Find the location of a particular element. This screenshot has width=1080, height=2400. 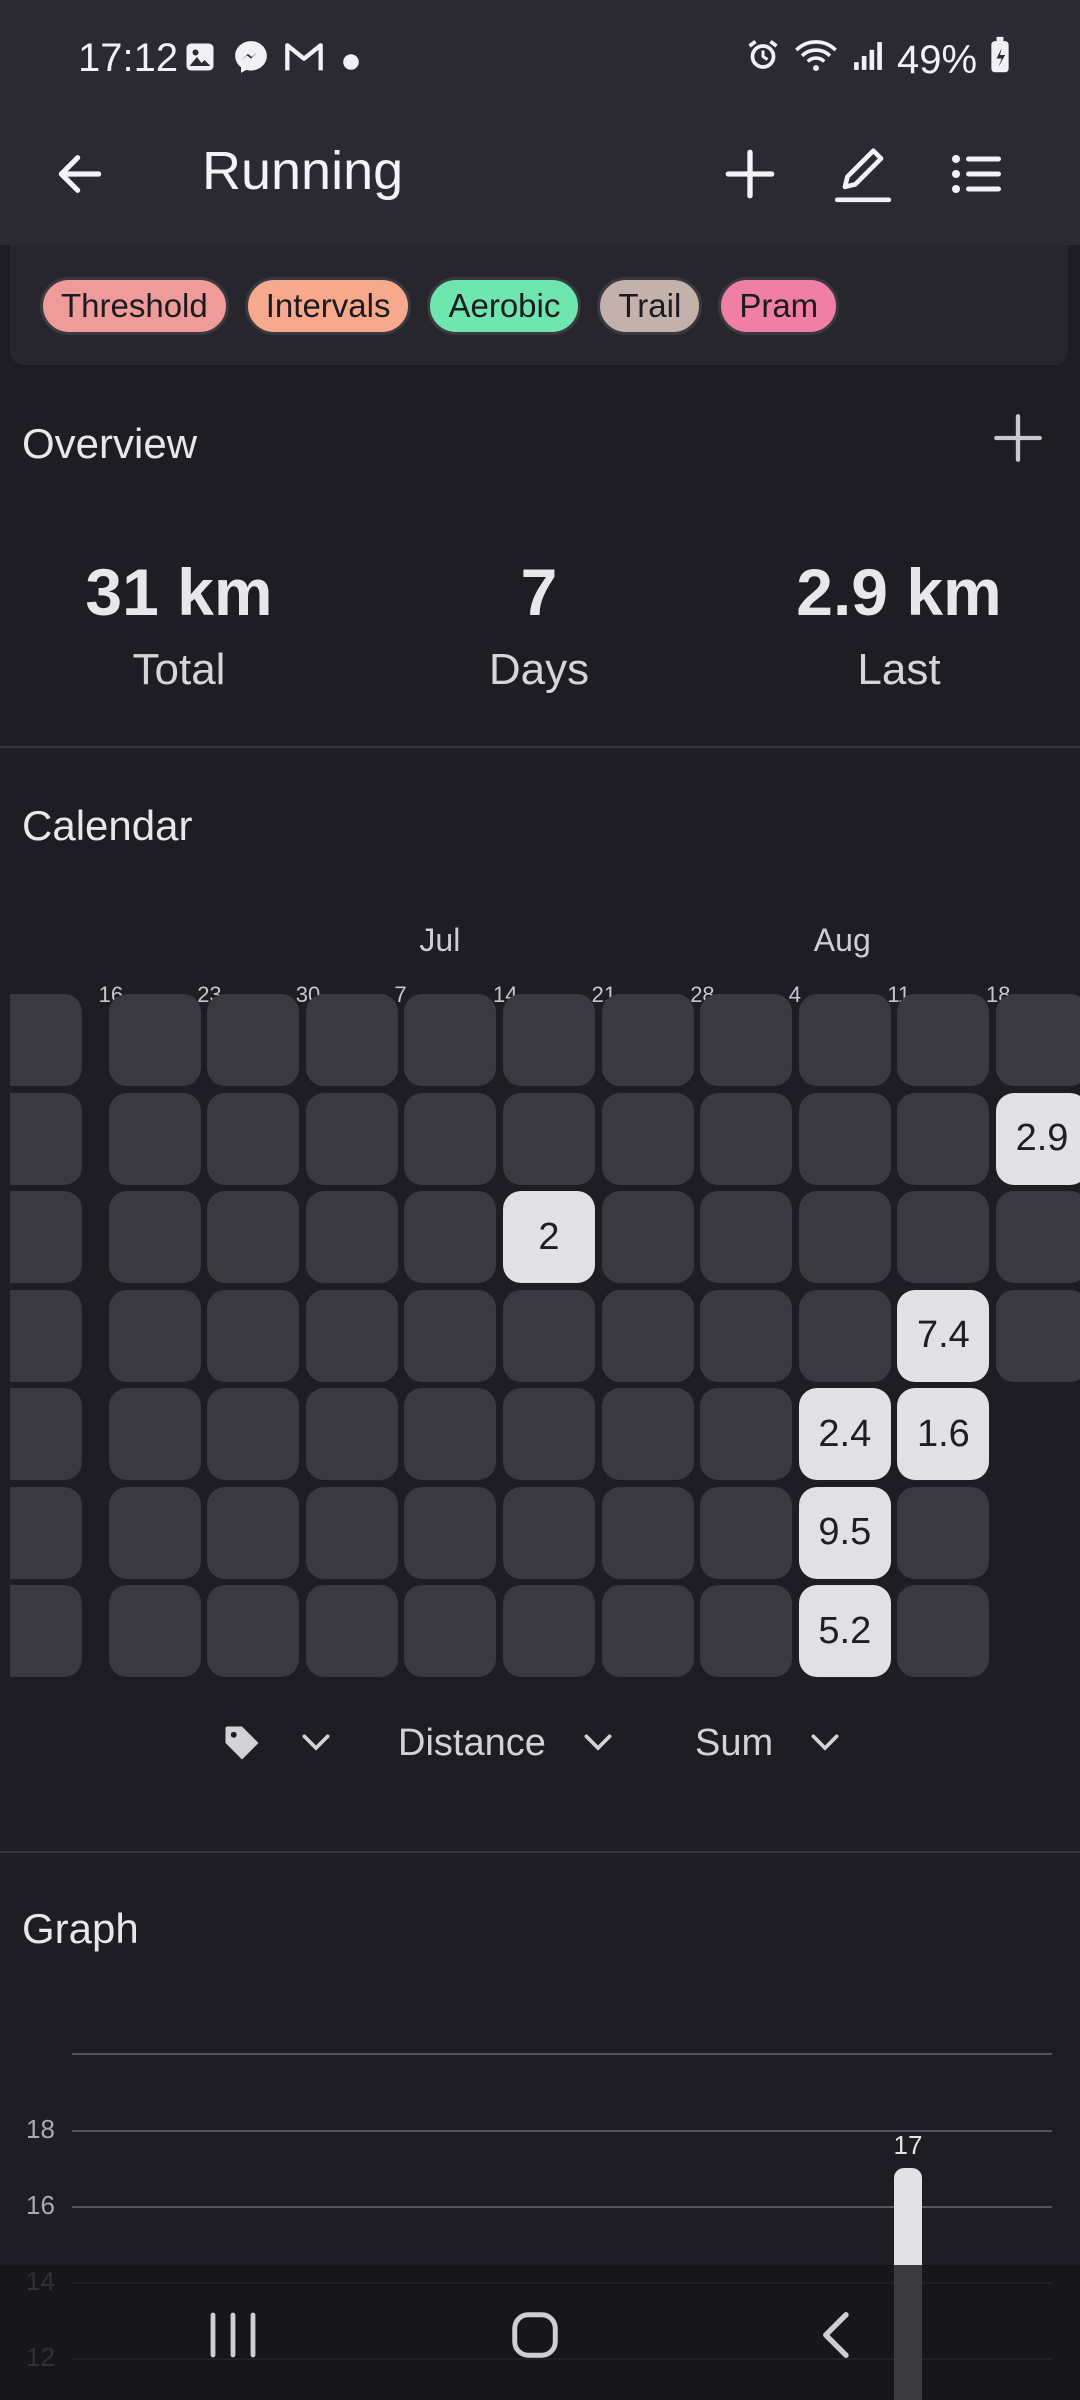

signal-icon is located at coordinates (868, 60).